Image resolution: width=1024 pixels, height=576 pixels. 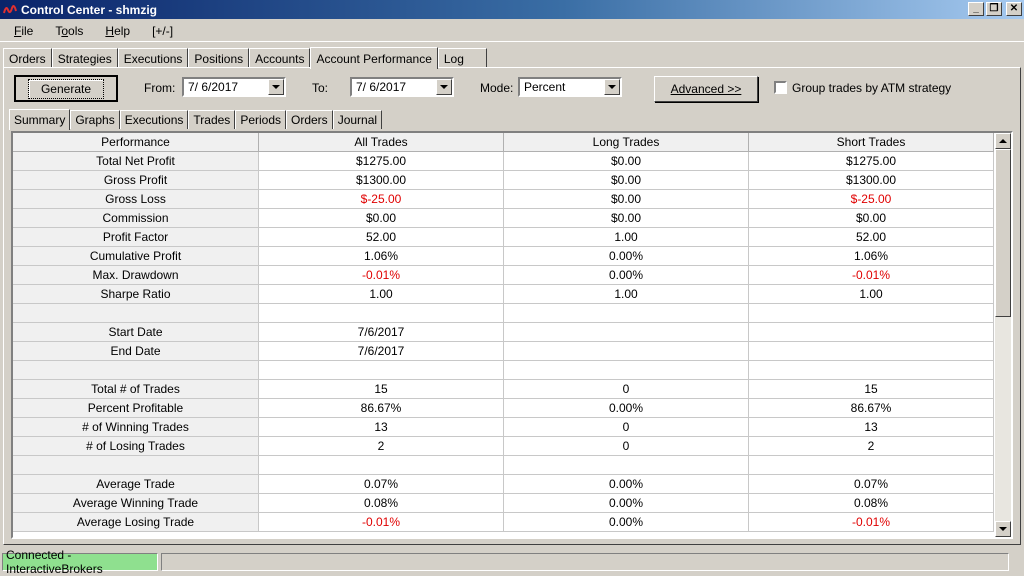 What do you see at coordinates (871, 427) in the screenshot?
I see `table-cell: 13` at bounding box center [871, 427].